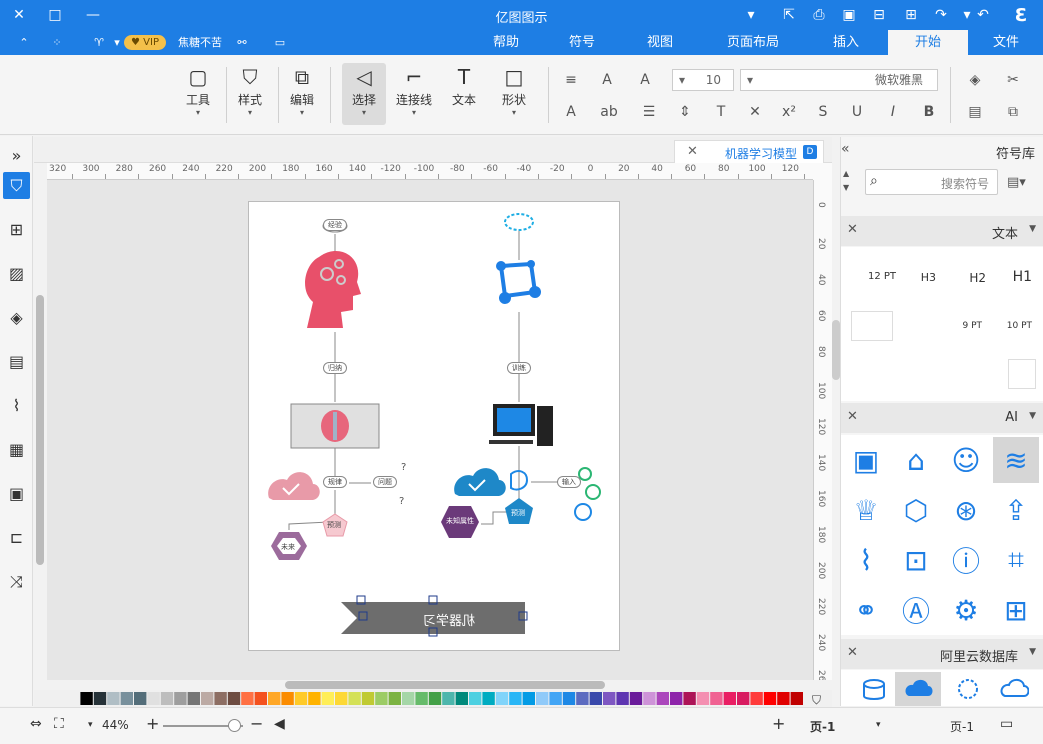 The width and height of the screenshot is (1043, 744). Describe the element at coordinates (569, 482) in the screenshot. I see `node-input-label: 输入` at that location.